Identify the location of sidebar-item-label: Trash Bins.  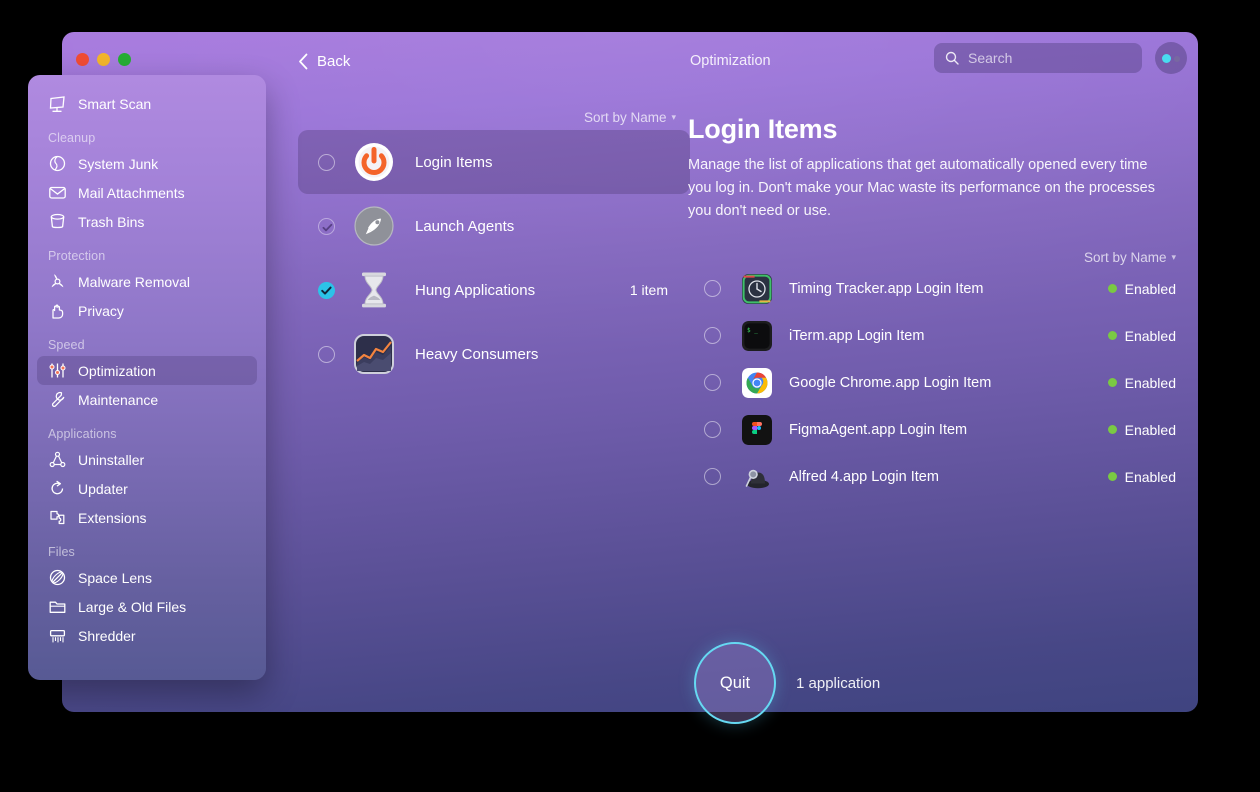
(111, 221).